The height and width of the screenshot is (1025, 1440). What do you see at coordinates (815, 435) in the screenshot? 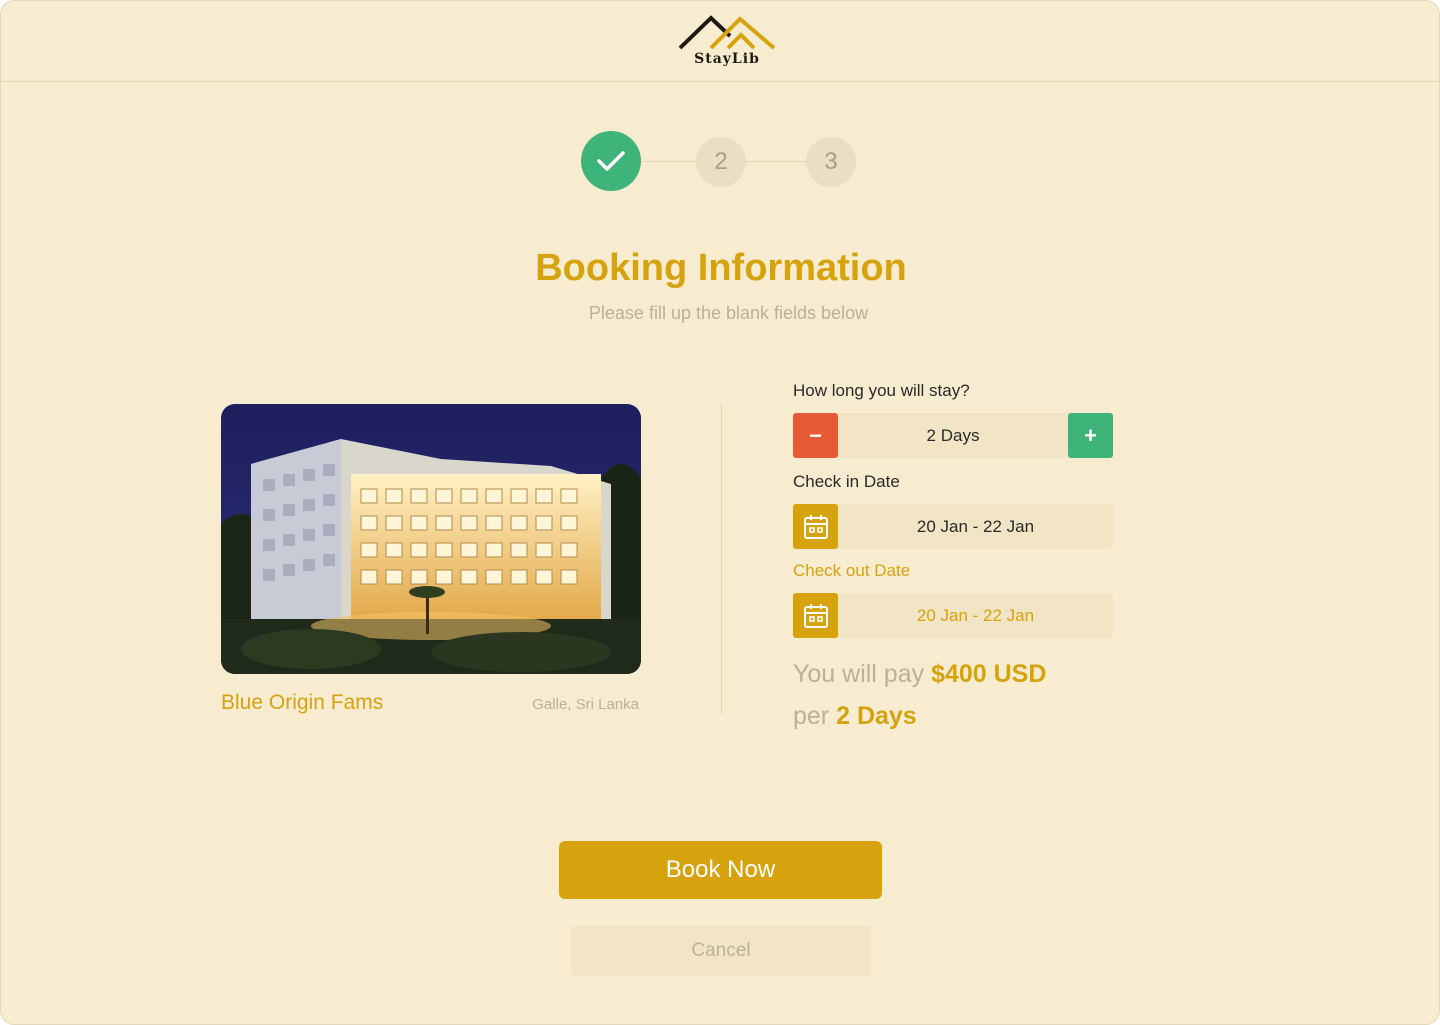
I see `decrease-duration-button: −` at bounding box center [815, 435].